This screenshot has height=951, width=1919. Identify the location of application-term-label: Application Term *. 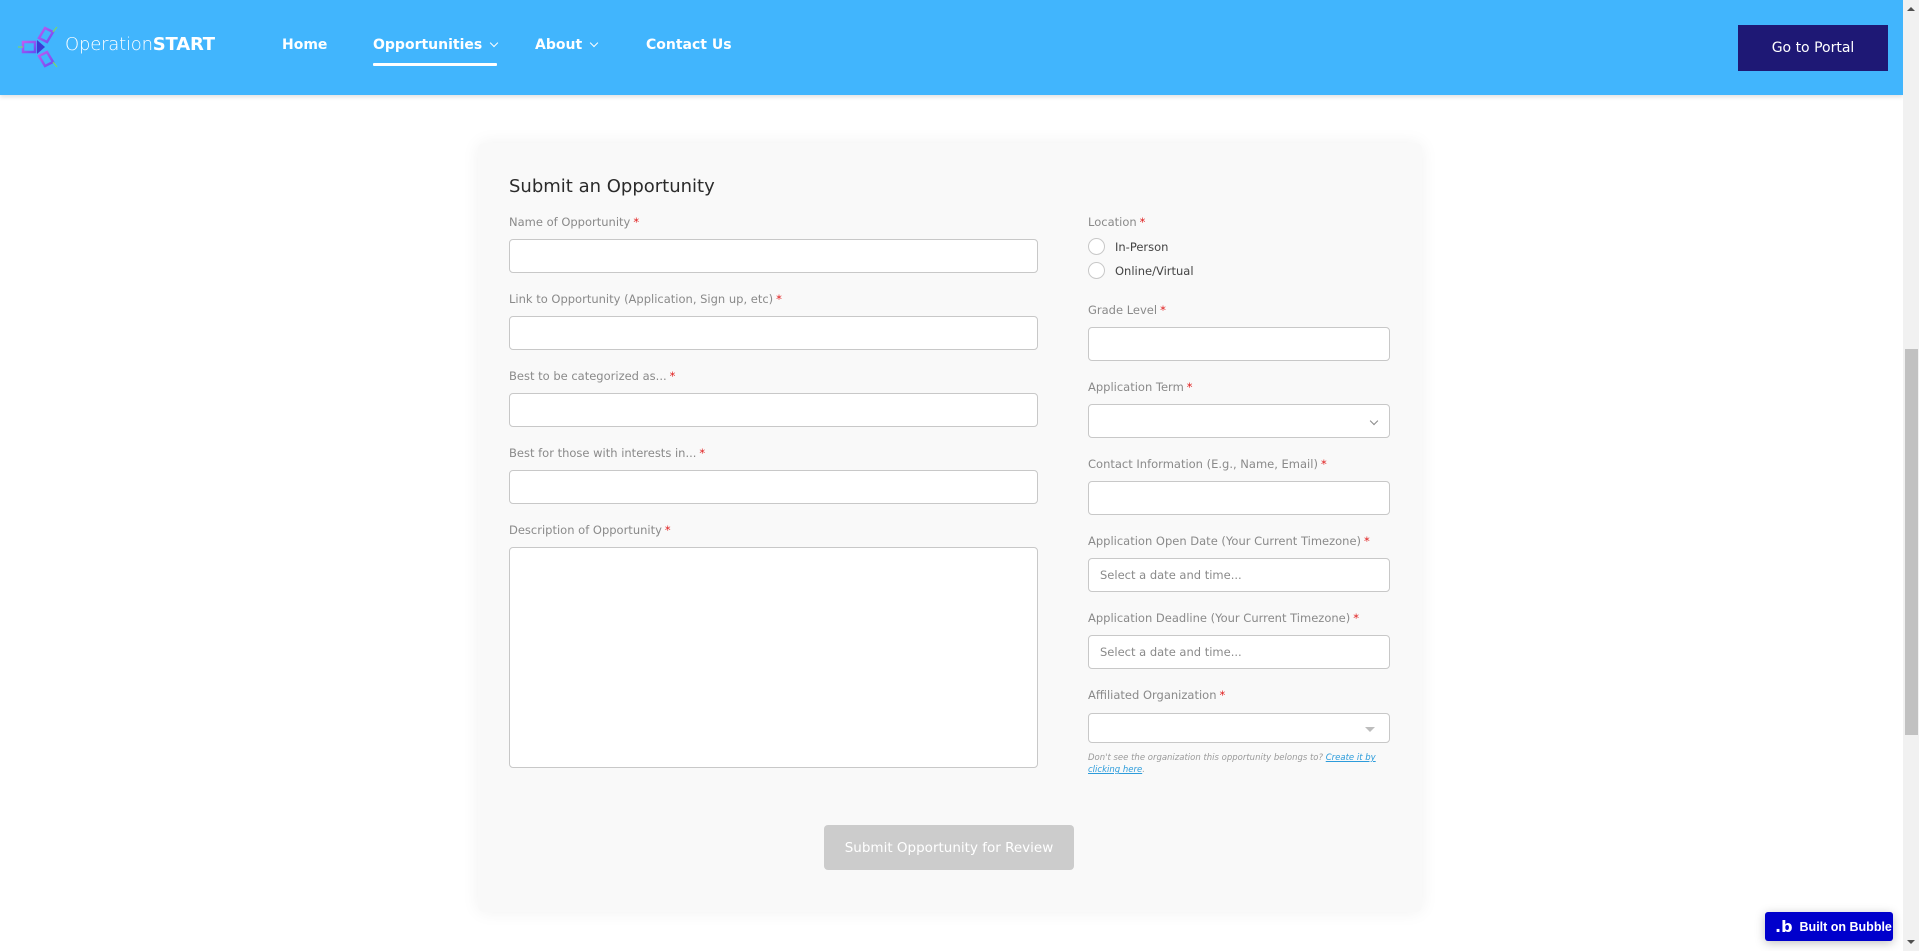
(1140, 387).